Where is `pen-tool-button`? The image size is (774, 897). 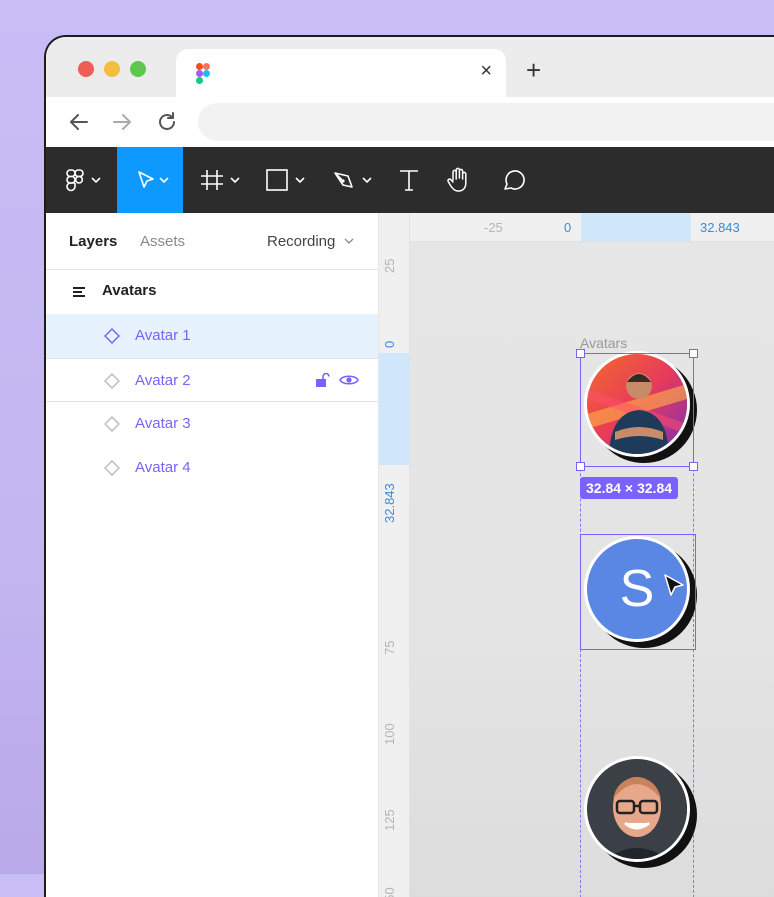
pen-tool-button is located at coordinates (353, 180).